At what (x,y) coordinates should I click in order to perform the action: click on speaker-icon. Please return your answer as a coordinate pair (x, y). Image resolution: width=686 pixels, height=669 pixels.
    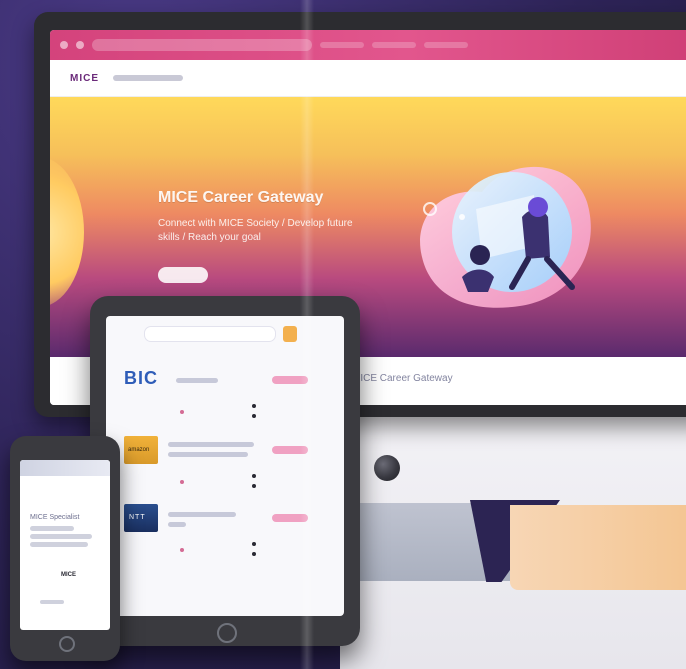
    Looking at the image, I should click on (387, 468).